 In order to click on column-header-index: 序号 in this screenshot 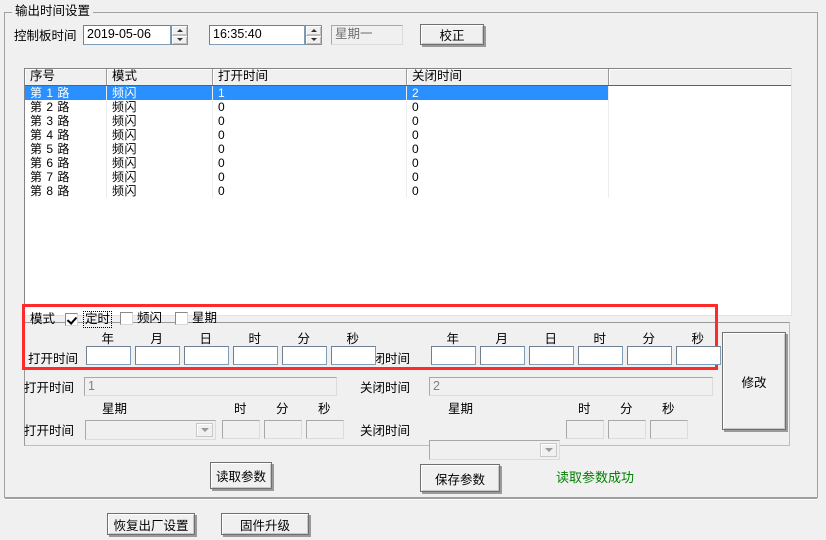, I will do `click(66, 77)`.